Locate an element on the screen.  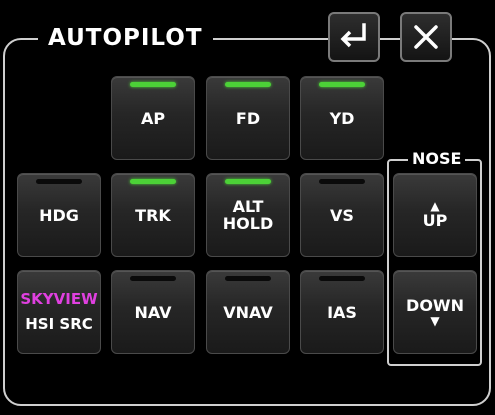
yd-label: YD is located at coordinates (342, 118).